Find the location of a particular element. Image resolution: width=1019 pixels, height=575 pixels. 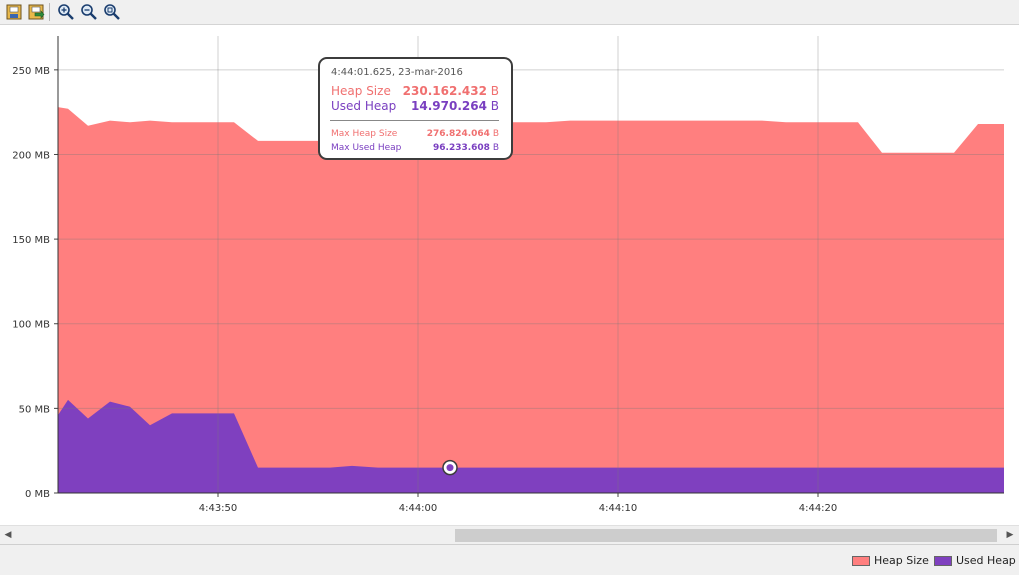

highlight-marker-dot is located at coordinates (450, 468).